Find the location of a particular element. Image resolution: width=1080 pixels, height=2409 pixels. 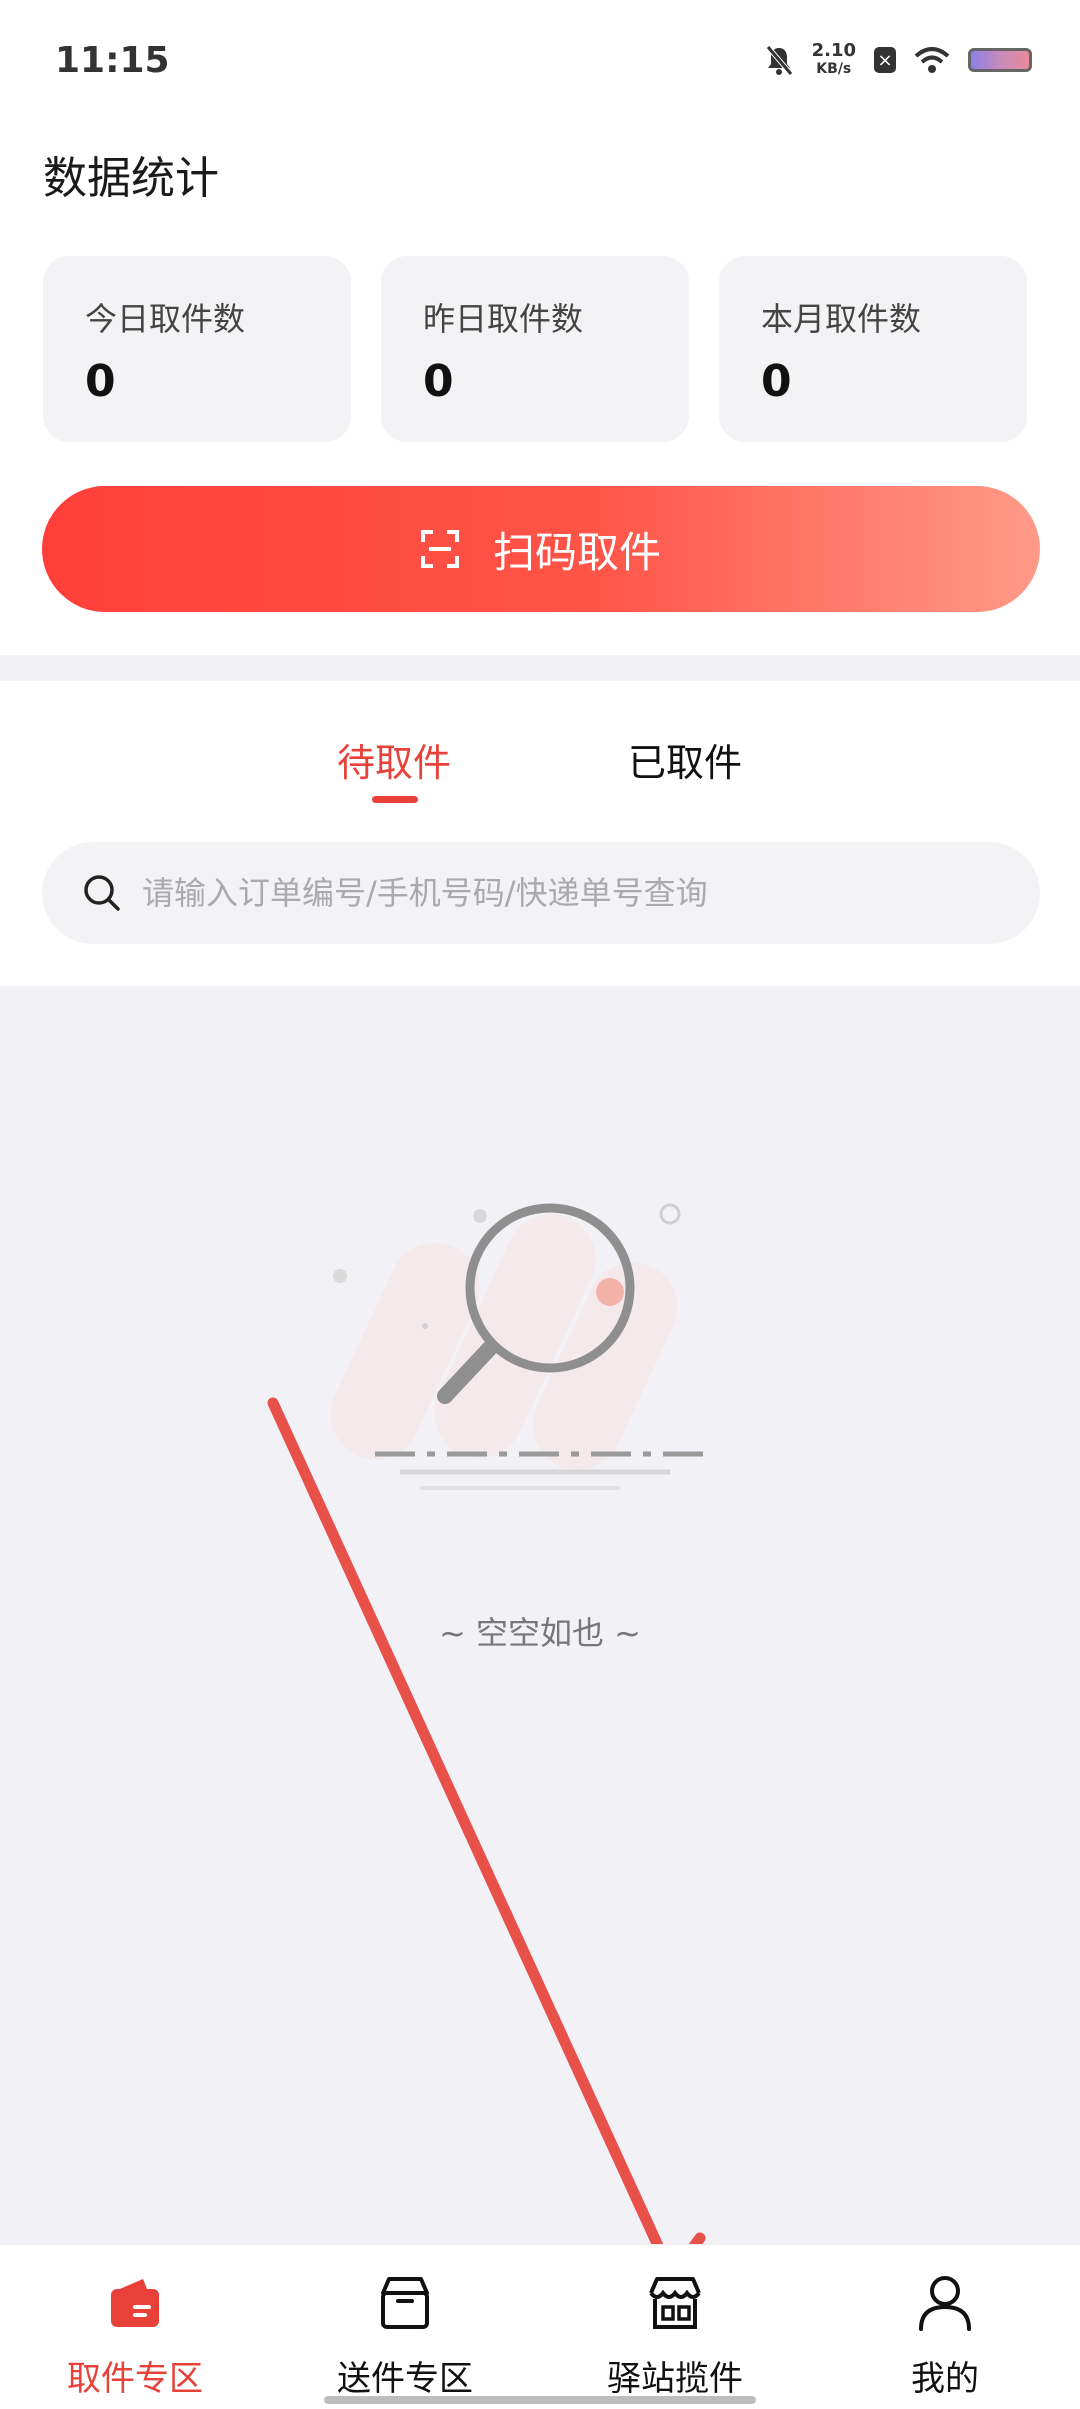

empty-state-text: ~ 空空如也 ~ is located at coordinates (540, 1633).